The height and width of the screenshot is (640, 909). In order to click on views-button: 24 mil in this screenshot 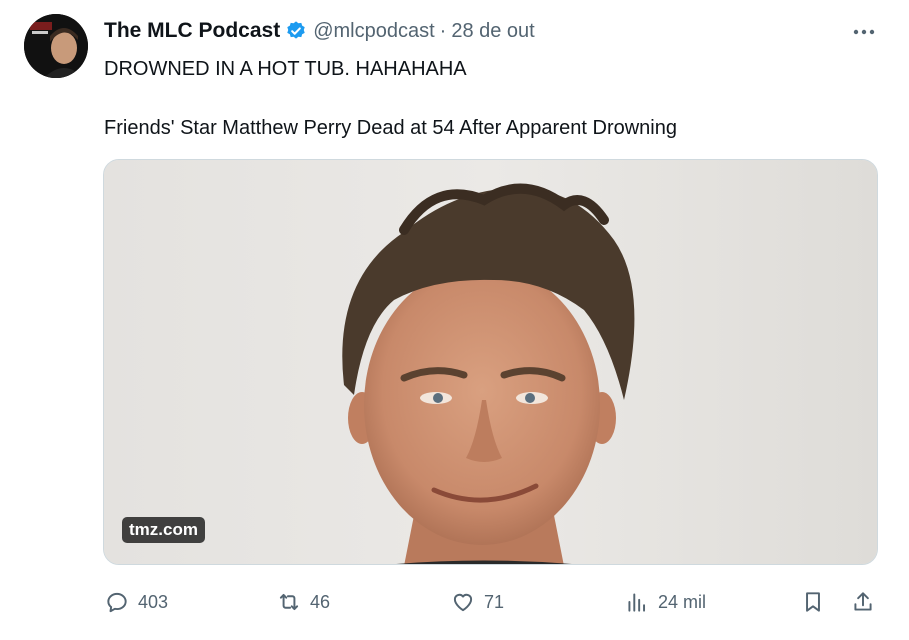, I will do `click(665, 602)`.